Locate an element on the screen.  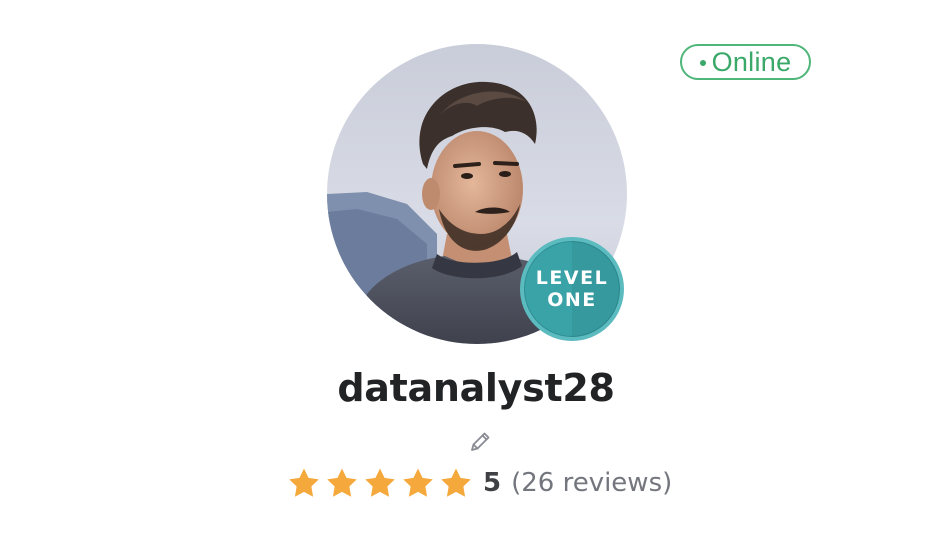
pencil-icon is located at coordinates (480, 442).